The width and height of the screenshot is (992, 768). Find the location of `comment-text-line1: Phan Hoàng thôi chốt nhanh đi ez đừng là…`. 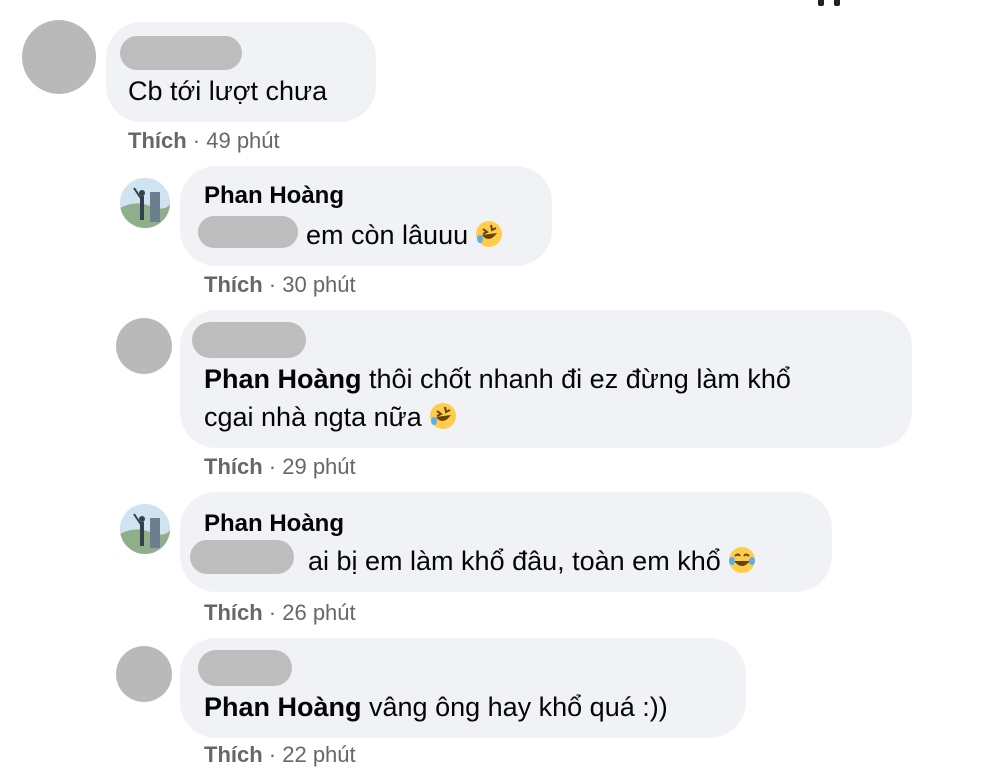

comment-text-line1: Phan Hoàng thôi chốt nhanh đi ez đừng là… is located at coordinates (497, 379).